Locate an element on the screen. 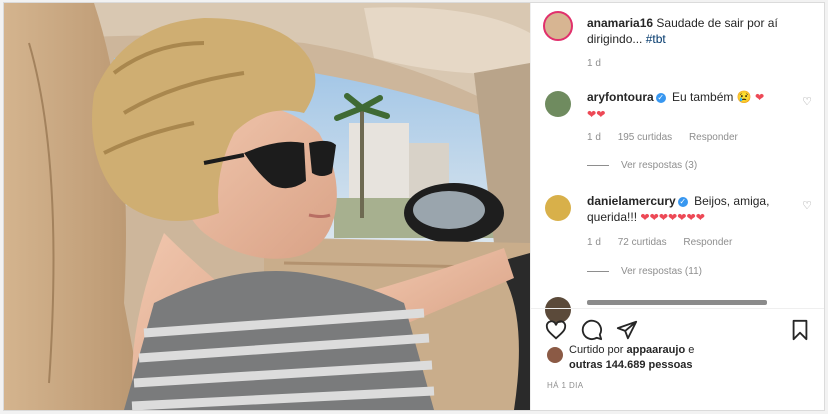 This screenshot has width=828, height=414. likes-prefix: Curtido por is located at coordinates (596, 350).